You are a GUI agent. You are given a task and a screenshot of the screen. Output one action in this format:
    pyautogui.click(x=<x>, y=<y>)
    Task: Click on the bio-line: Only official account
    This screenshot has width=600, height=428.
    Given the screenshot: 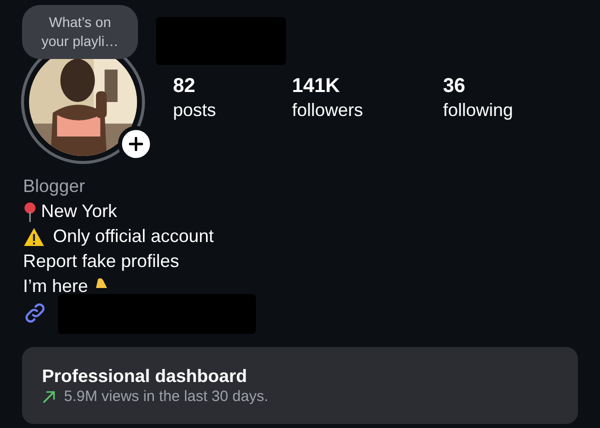 What is the action you would take?
    pyautogui.click(x=133, y=236)
    